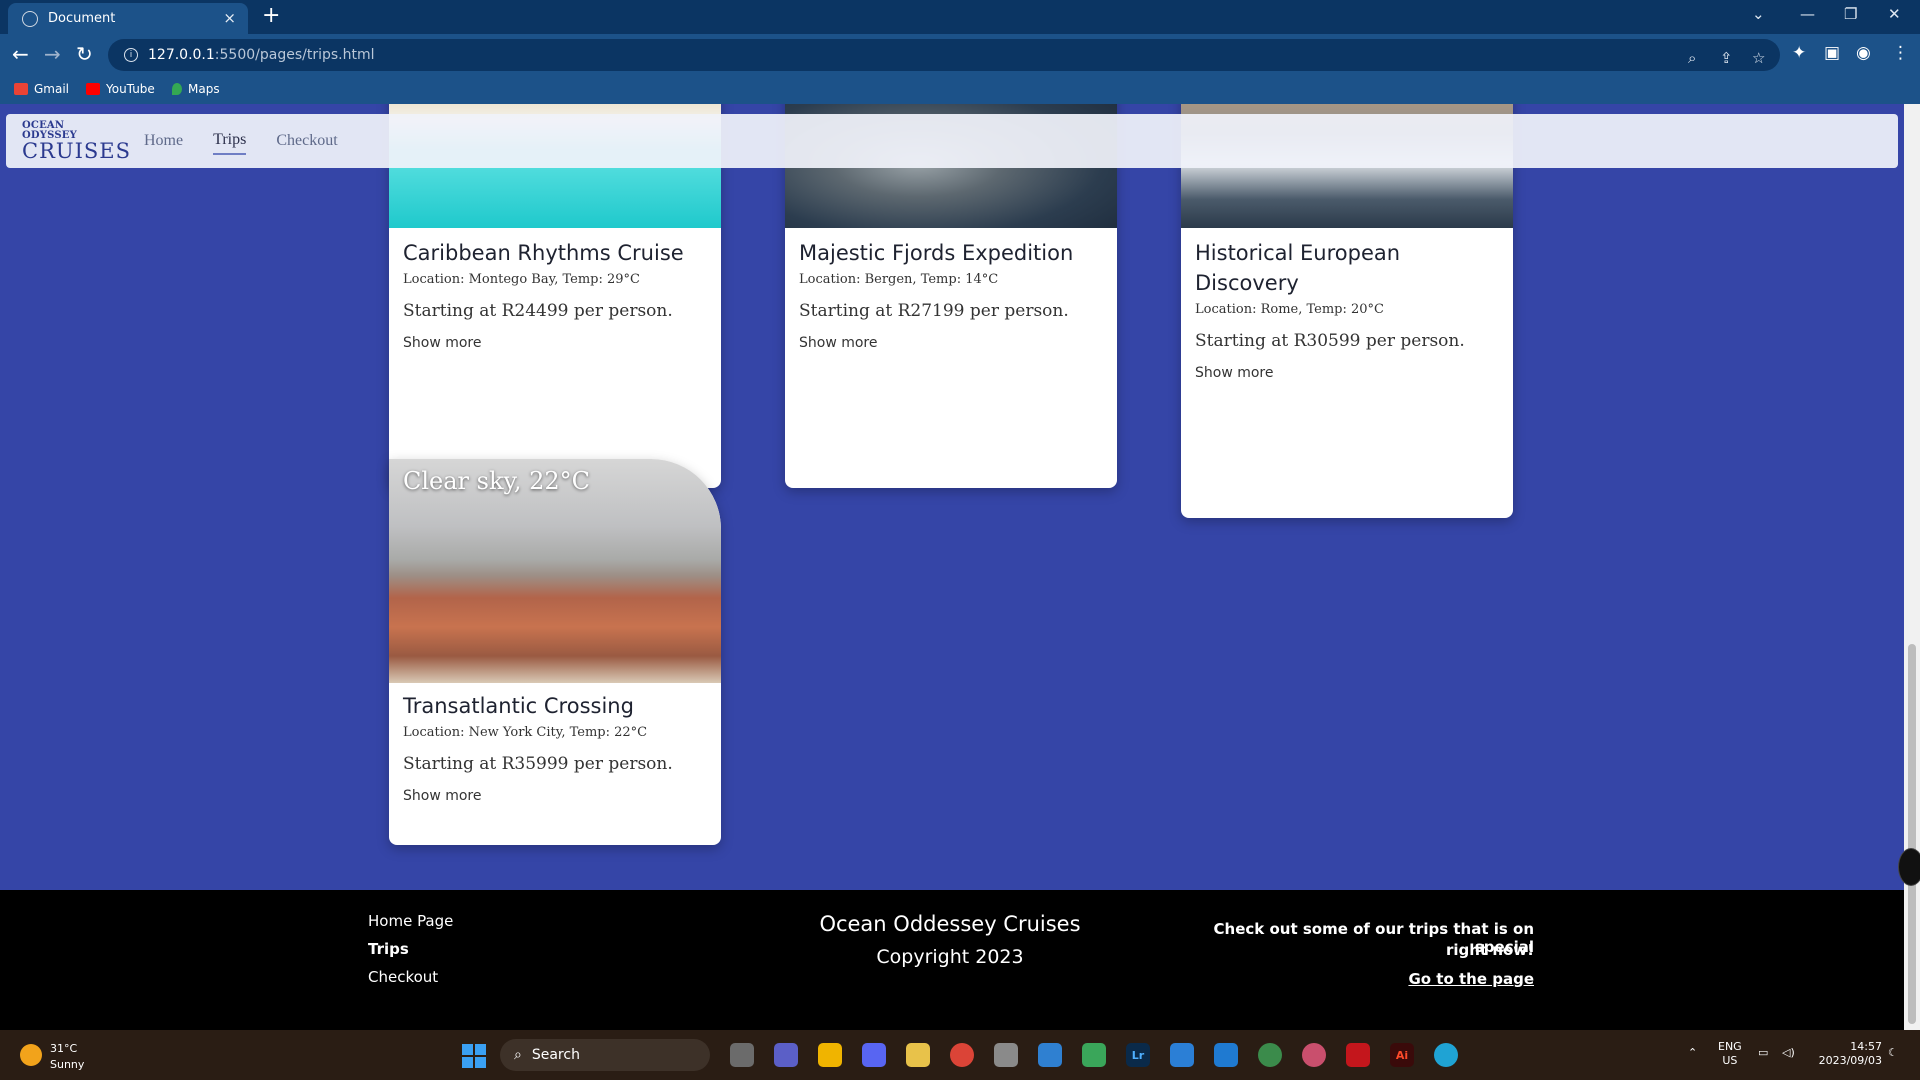  I want to click on menu-icon: ⋮, so click(1900, 53).